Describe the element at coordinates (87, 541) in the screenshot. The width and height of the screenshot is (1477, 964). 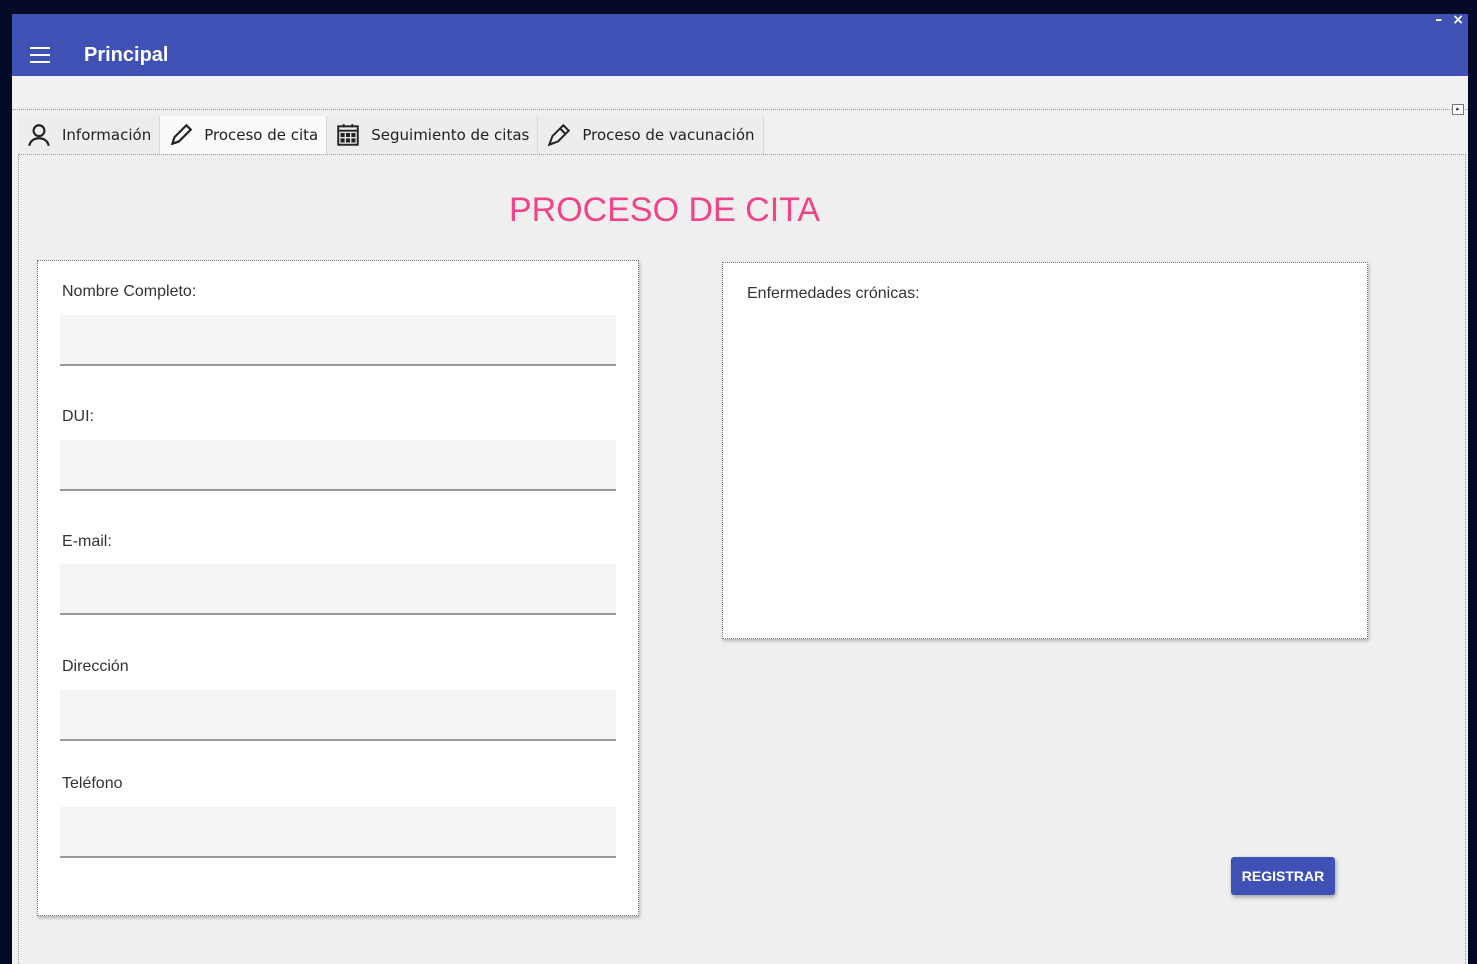
I see `email-label: E-mail:` at that location.